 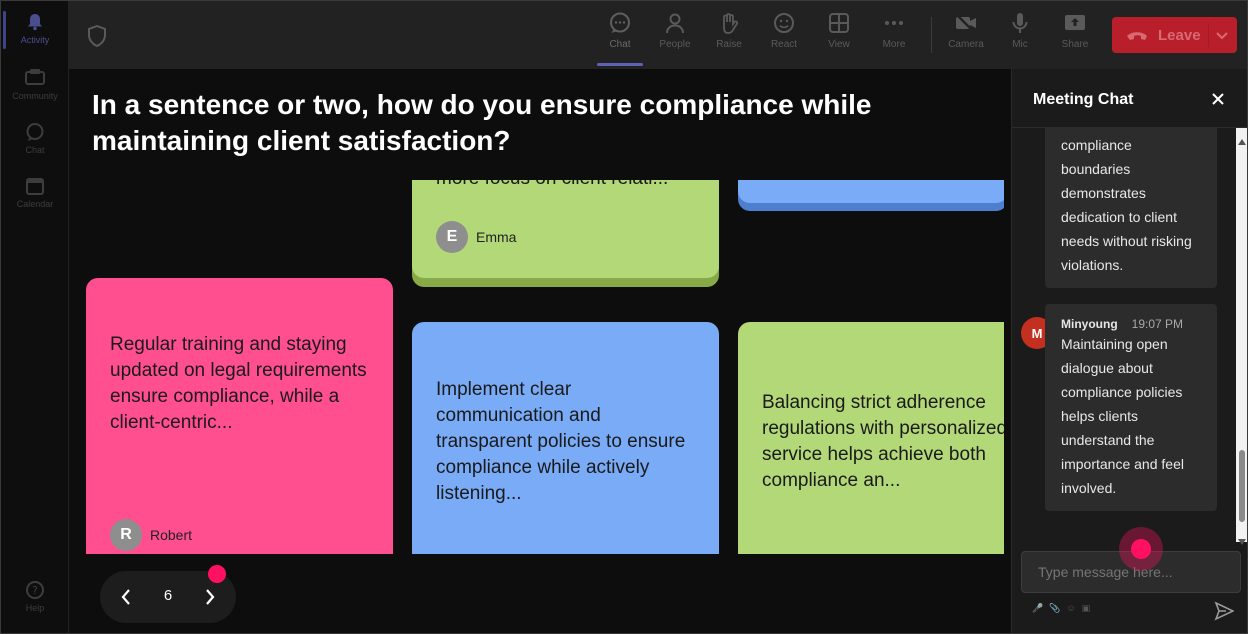 I want to click on cursor-indicator, so click(x=1141, y=549).